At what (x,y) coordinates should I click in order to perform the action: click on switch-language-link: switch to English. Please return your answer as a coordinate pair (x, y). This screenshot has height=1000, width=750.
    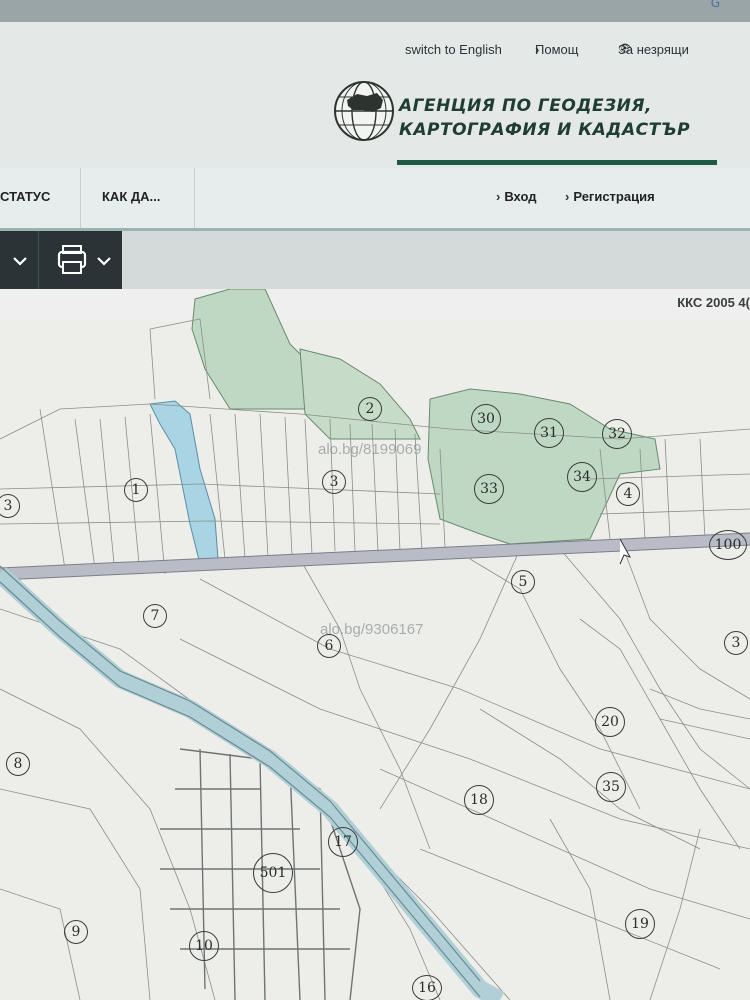
    Looking at the image, I should click on (453, 49).